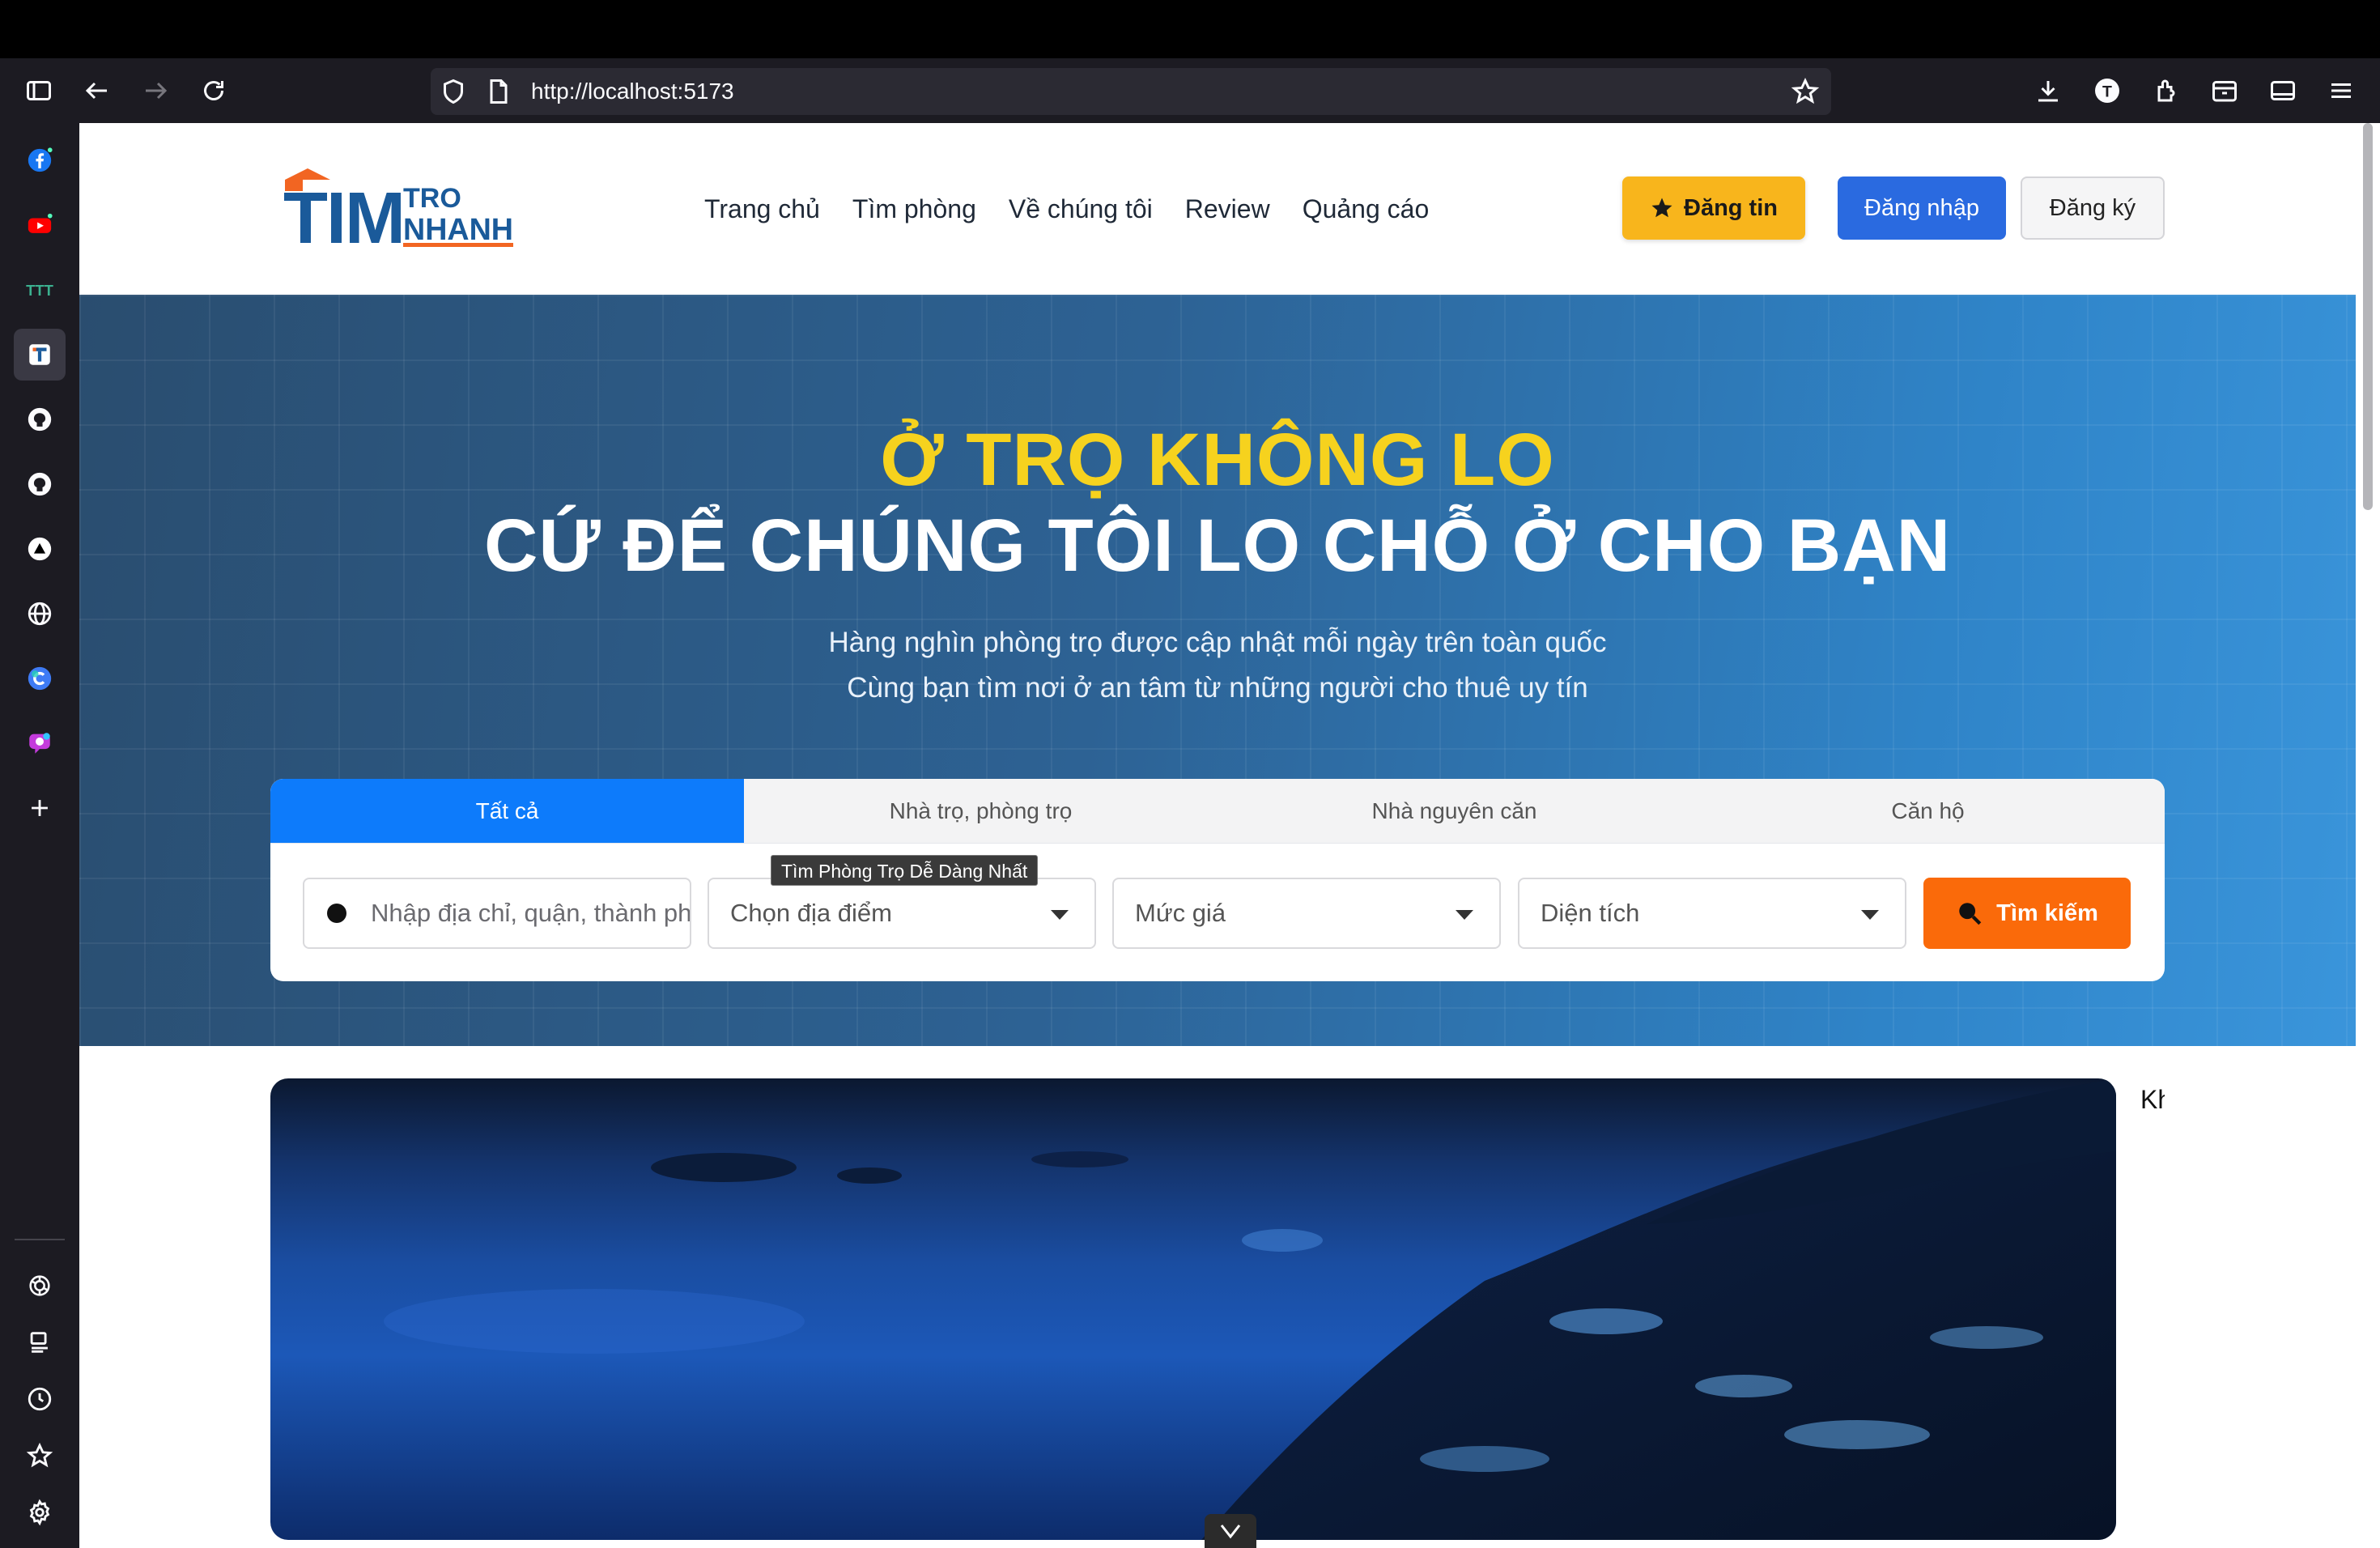 This screenshot has width=2380, height=1548. Describe the element at coordinates (2341, 91) in the screenshot. I see `menu-icon` at that location.